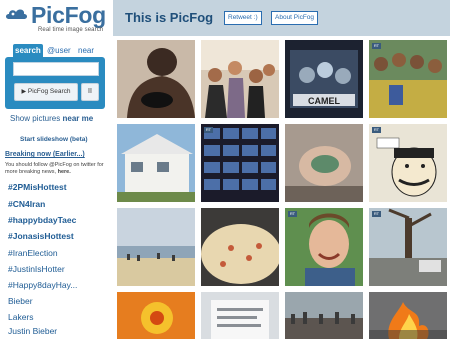 The width and height of the screenshot is (450, 339). What do you see at coordinates (56, 69) in the screenshot?
I see `search-input` at bounding box center [56, 69].